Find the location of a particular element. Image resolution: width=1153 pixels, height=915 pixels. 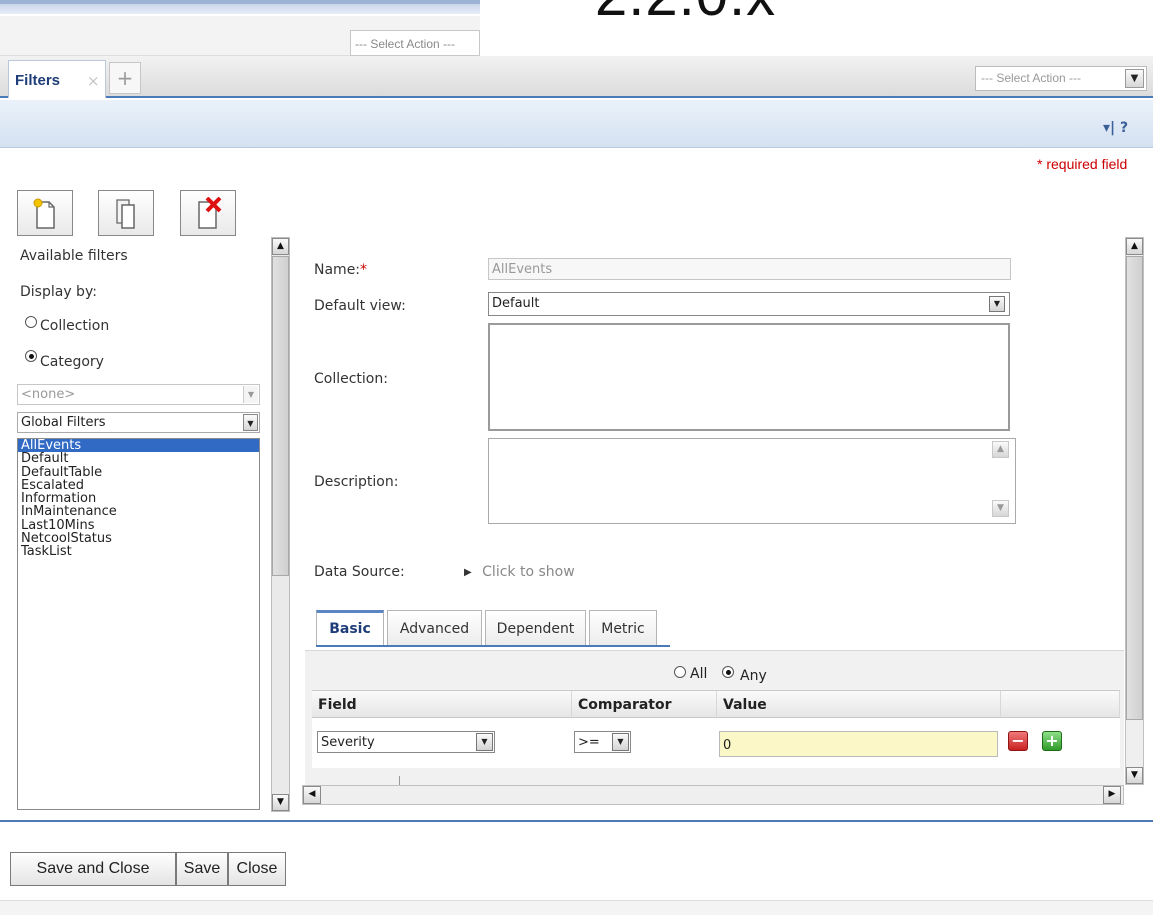

radio-match-all is located at coordinates (680, 672).